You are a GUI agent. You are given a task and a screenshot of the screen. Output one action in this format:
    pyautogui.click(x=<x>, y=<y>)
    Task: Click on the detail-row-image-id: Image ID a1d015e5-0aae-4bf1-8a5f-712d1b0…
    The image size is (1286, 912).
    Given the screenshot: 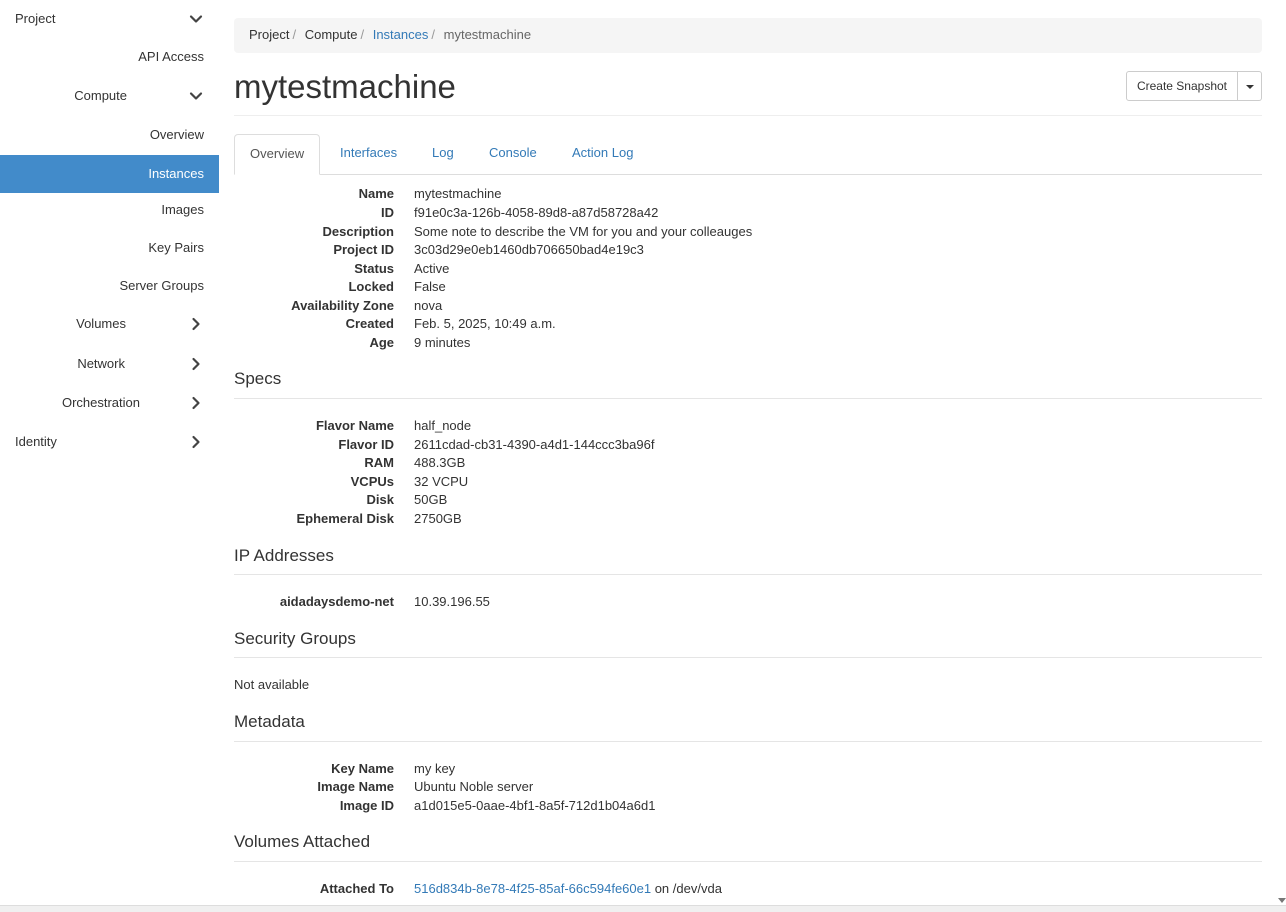 What is the action you would take?
    pyautogui.click(x=748, y=807)
    